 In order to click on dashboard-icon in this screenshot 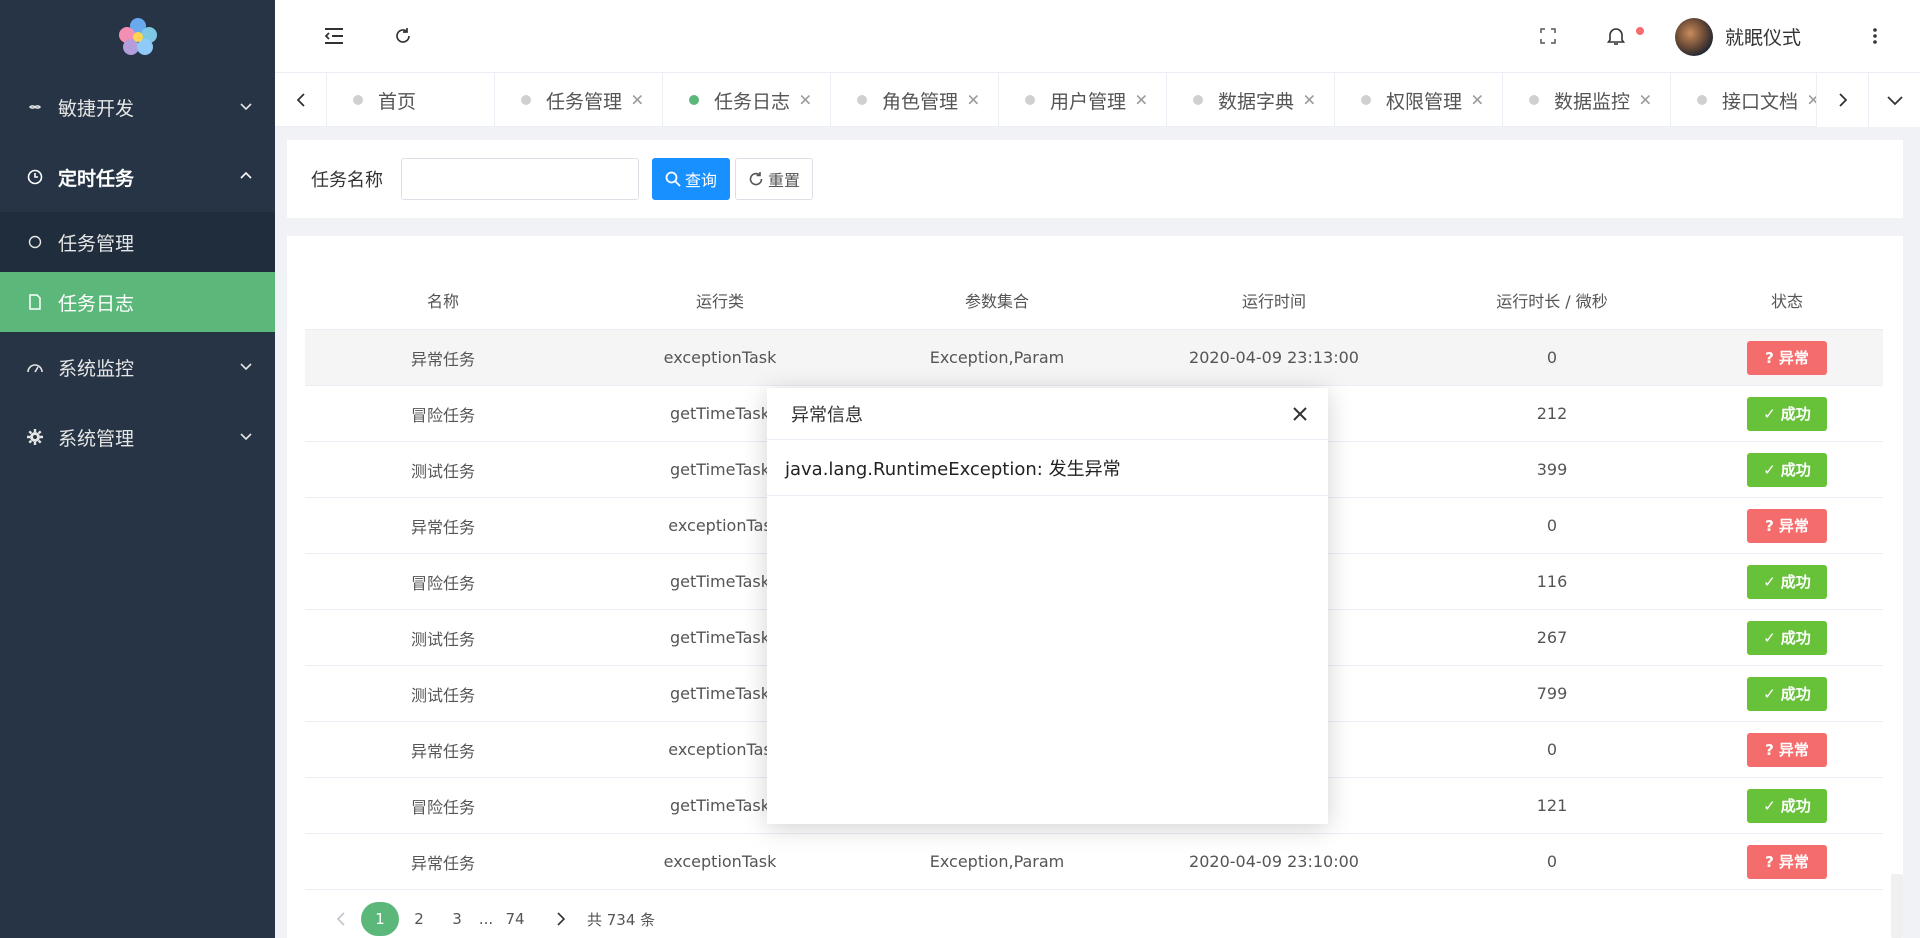, I will do `click(35, 367)`.